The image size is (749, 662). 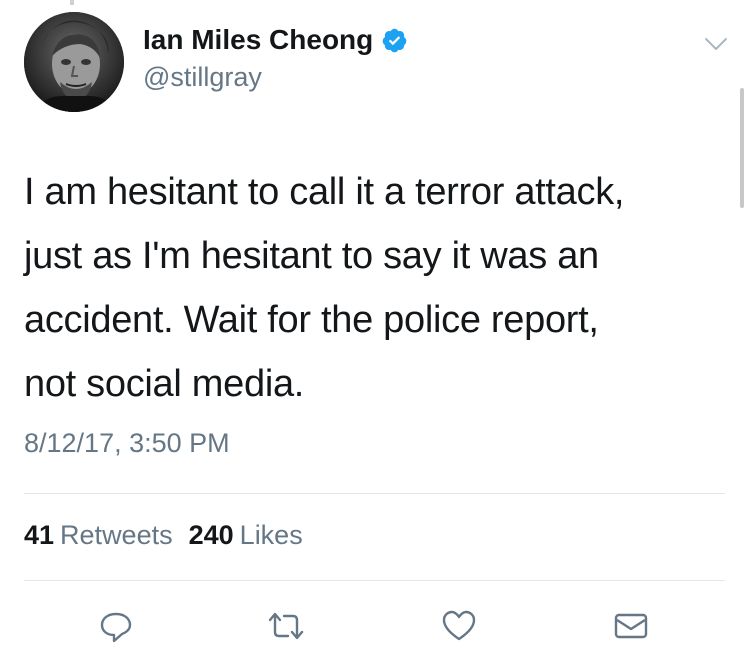 I want to click on scroll-indicator, so click(x=742, y=148).